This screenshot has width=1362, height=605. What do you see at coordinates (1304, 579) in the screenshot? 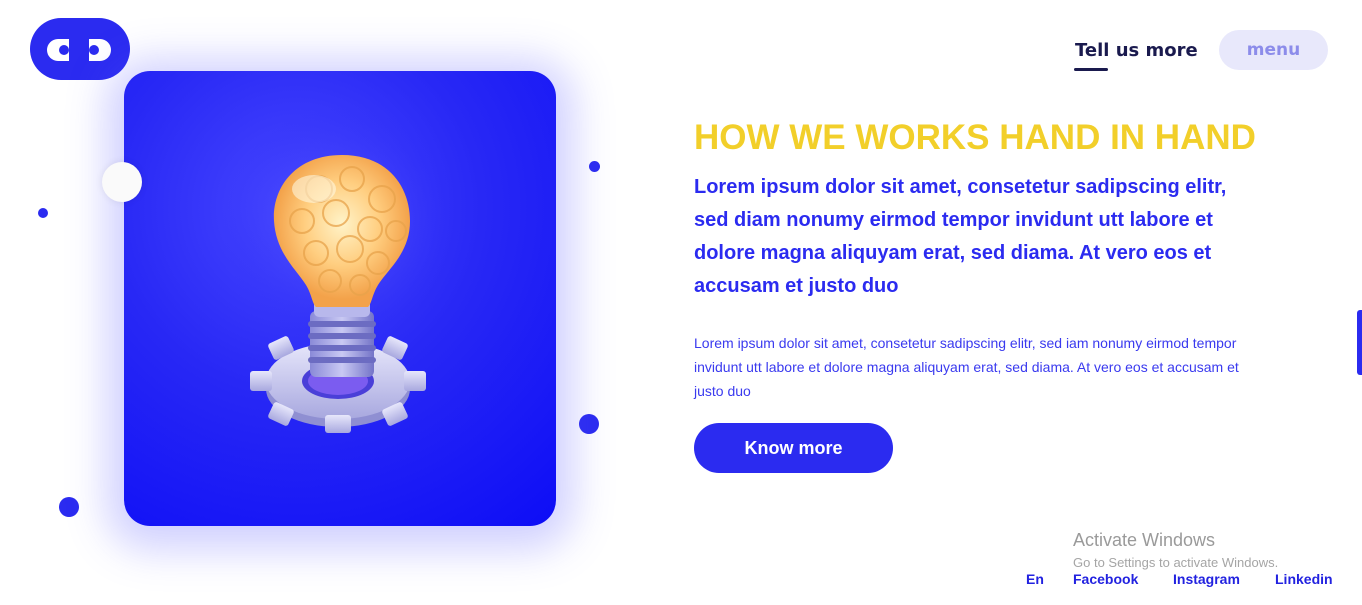
I see `linkedin-link: Linkedin` at bounding box center [1304, 579].